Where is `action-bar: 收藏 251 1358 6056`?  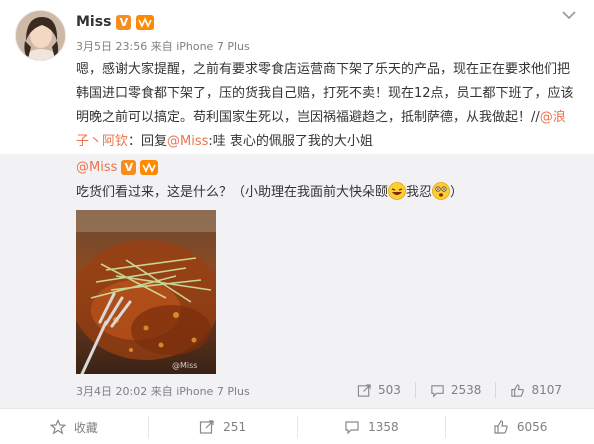
action-bar: 收藏 251 1358 6056 is located at coordinates (297, 426).